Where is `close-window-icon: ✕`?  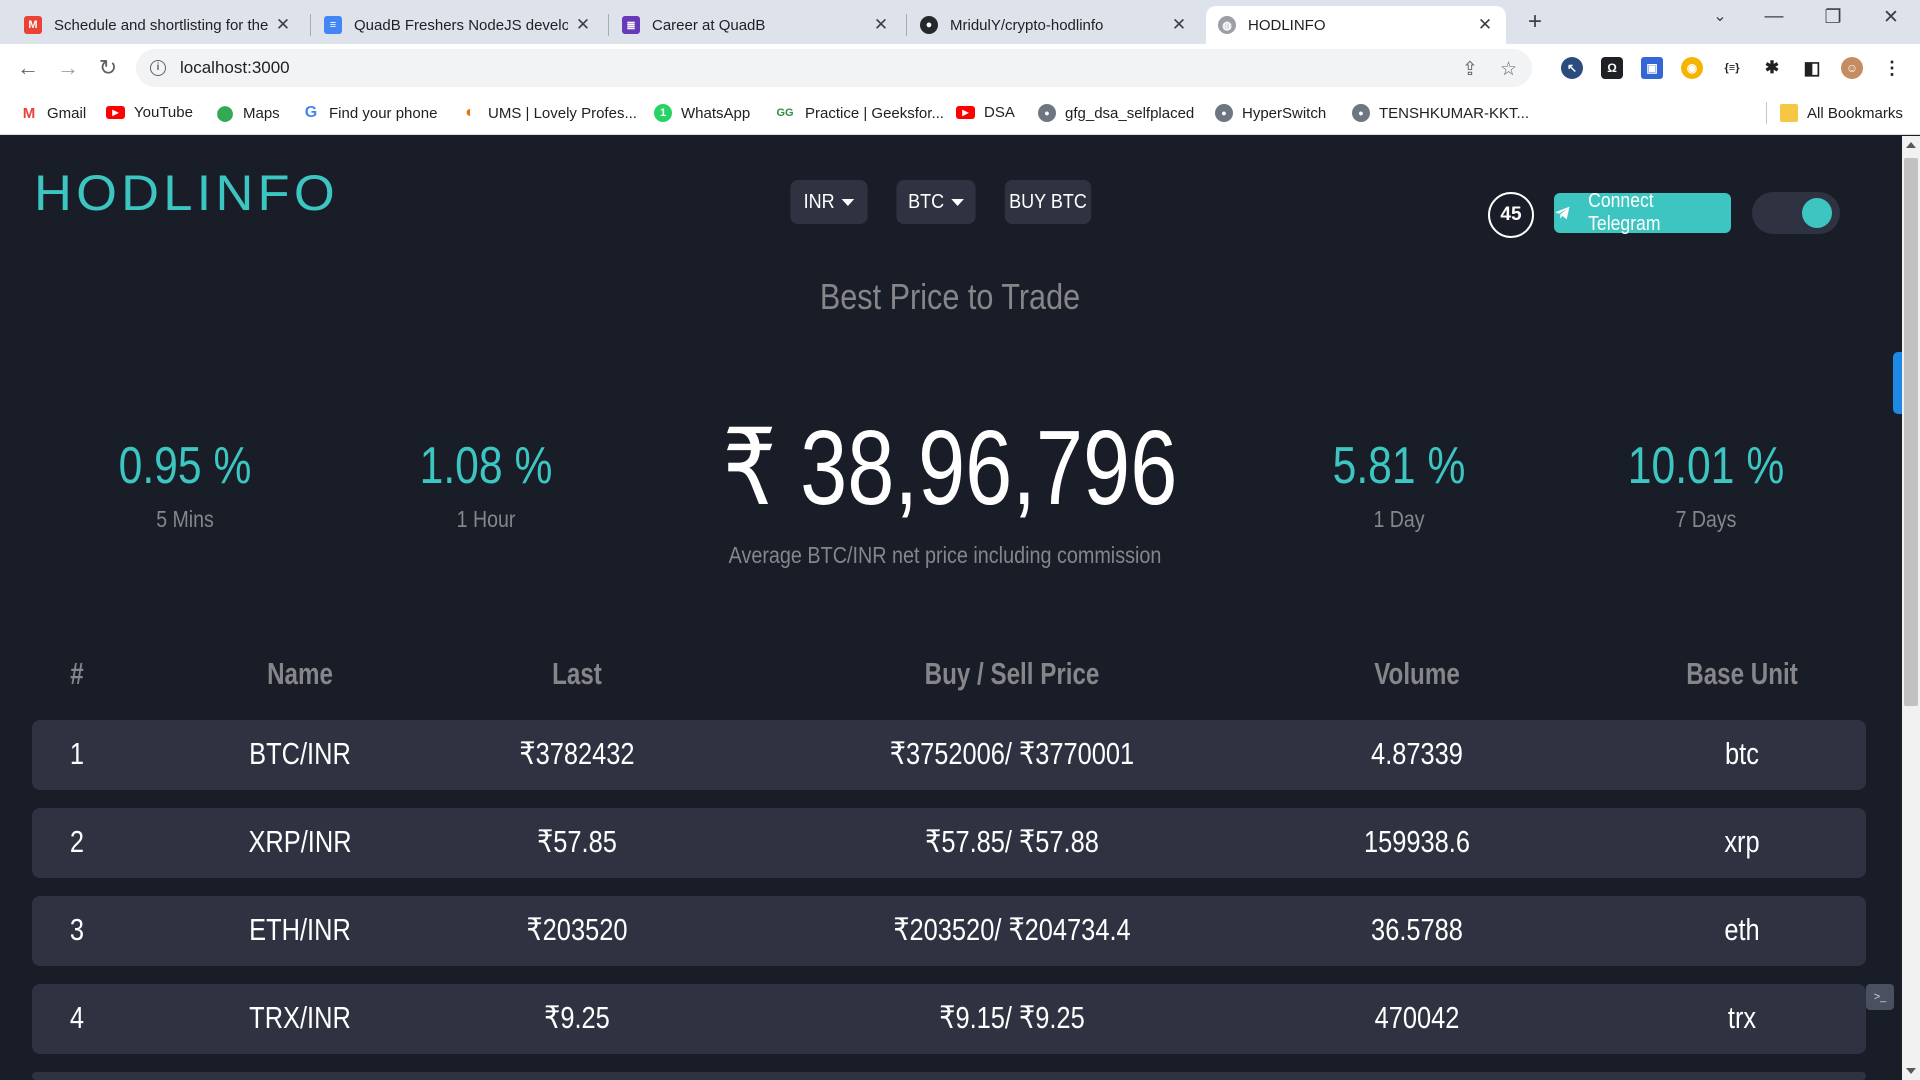 close-window-icon: ✕ is located at coordinates (1891, 17).